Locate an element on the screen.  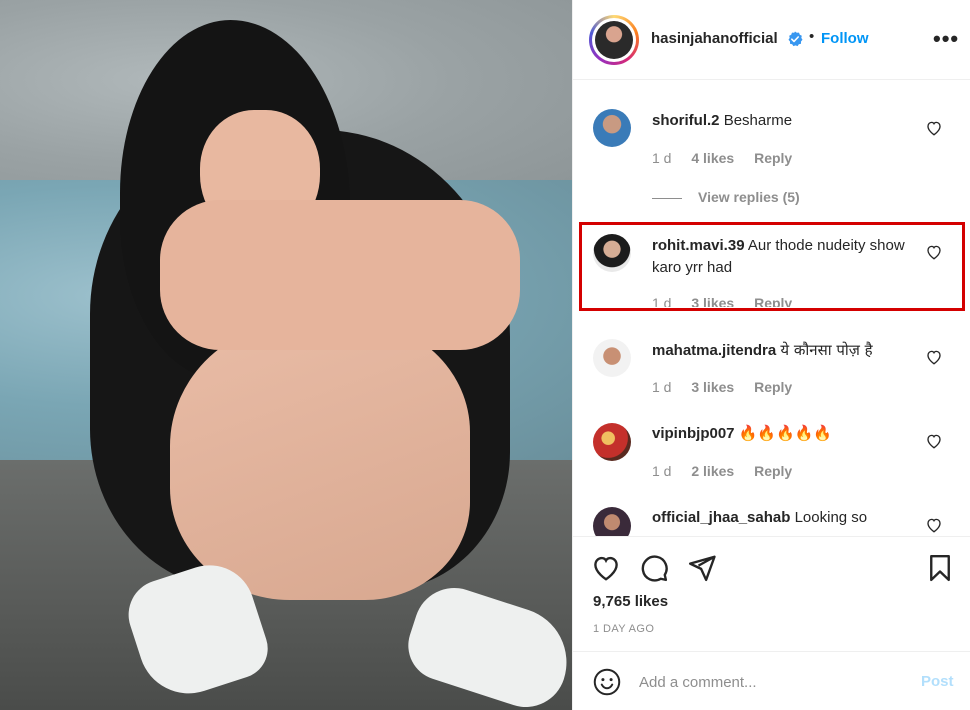
comment-username: official_jhaa_sahab is located at coordinates (721, 517).